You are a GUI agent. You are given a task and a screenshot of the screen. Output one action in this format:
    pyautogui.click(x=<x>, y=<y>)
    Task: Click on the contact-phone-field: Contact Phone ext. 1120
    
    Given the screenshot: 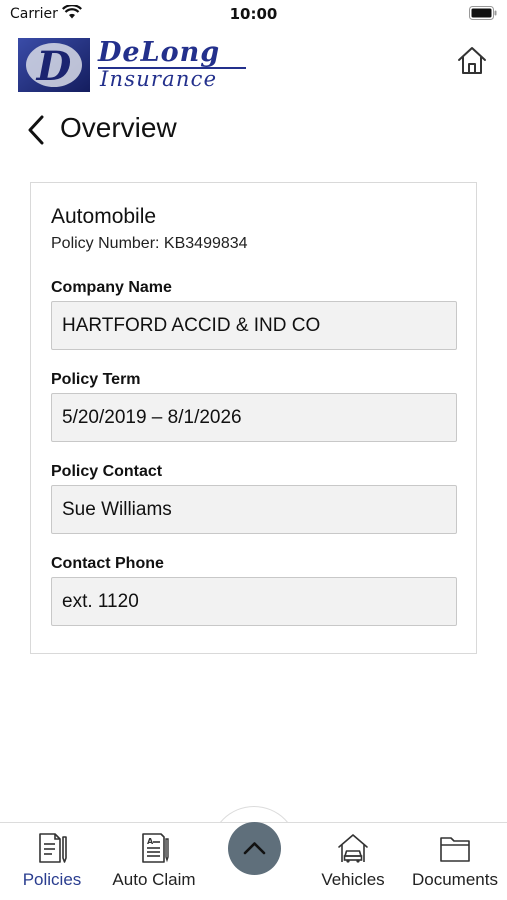 What is the action you would take?
    pyautogui.click(x=254, y=589)
    